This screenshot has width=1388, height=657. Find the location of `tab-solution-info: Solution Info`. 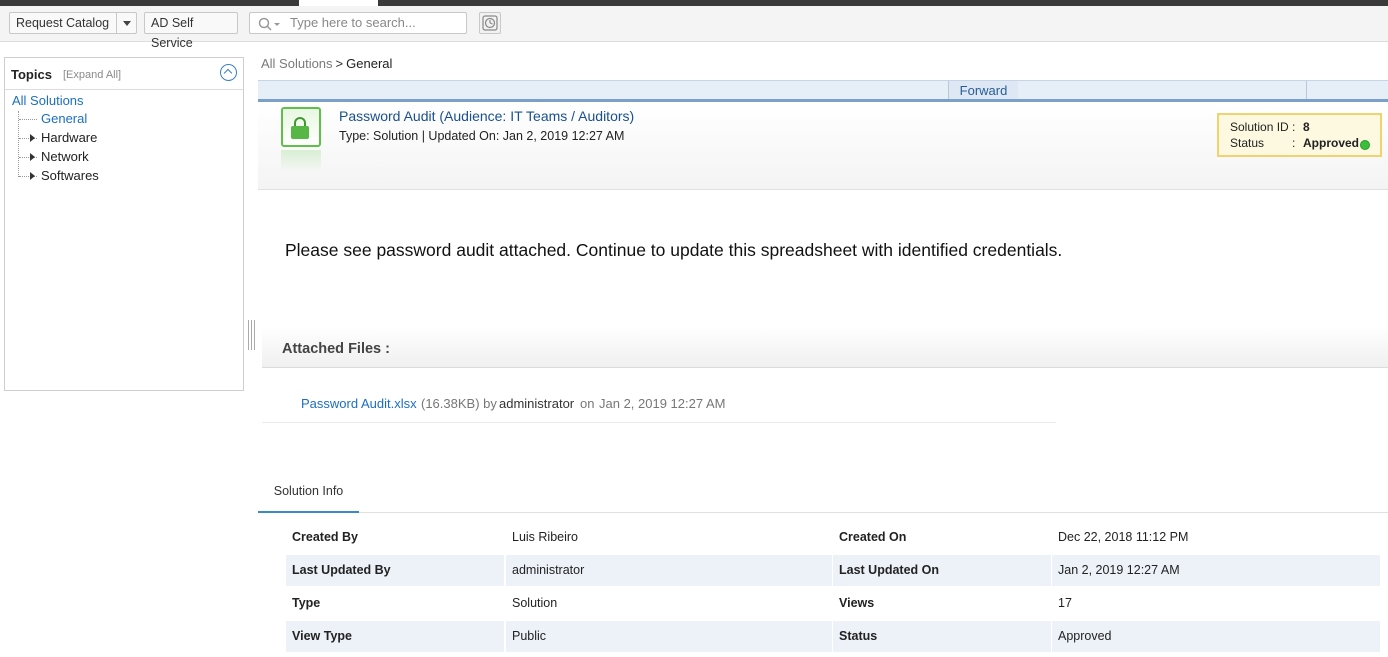

tab-solution-info: Solution Info is located at coordinates (308, 496).